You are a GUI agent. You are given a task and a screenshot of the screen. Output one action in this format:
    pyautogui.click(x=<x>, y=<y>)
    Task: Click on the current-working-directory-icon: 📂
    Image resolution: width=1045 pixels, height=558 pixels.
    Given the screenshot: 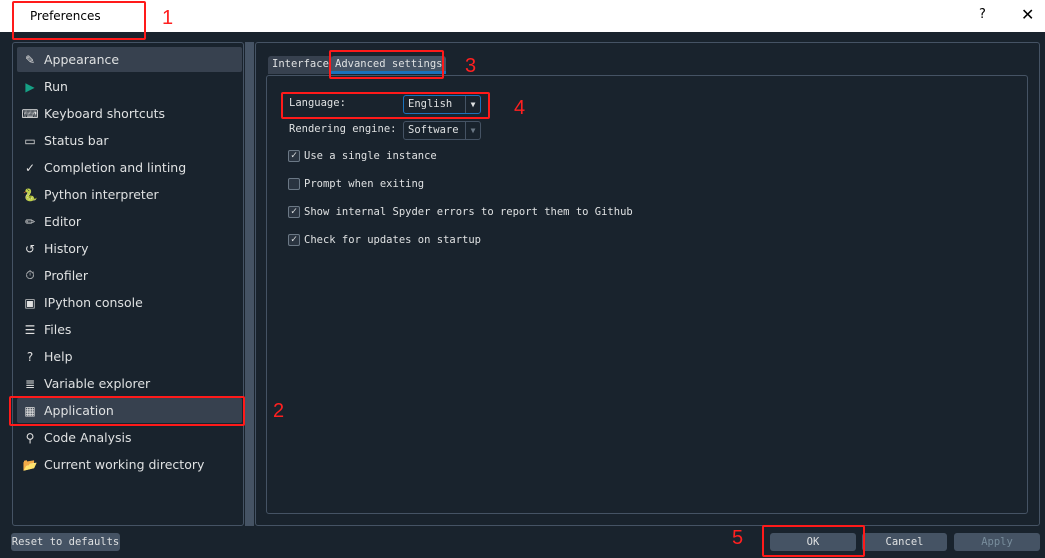 What is the action you would take?
    pyautogui.click(x=30, y=464)
    